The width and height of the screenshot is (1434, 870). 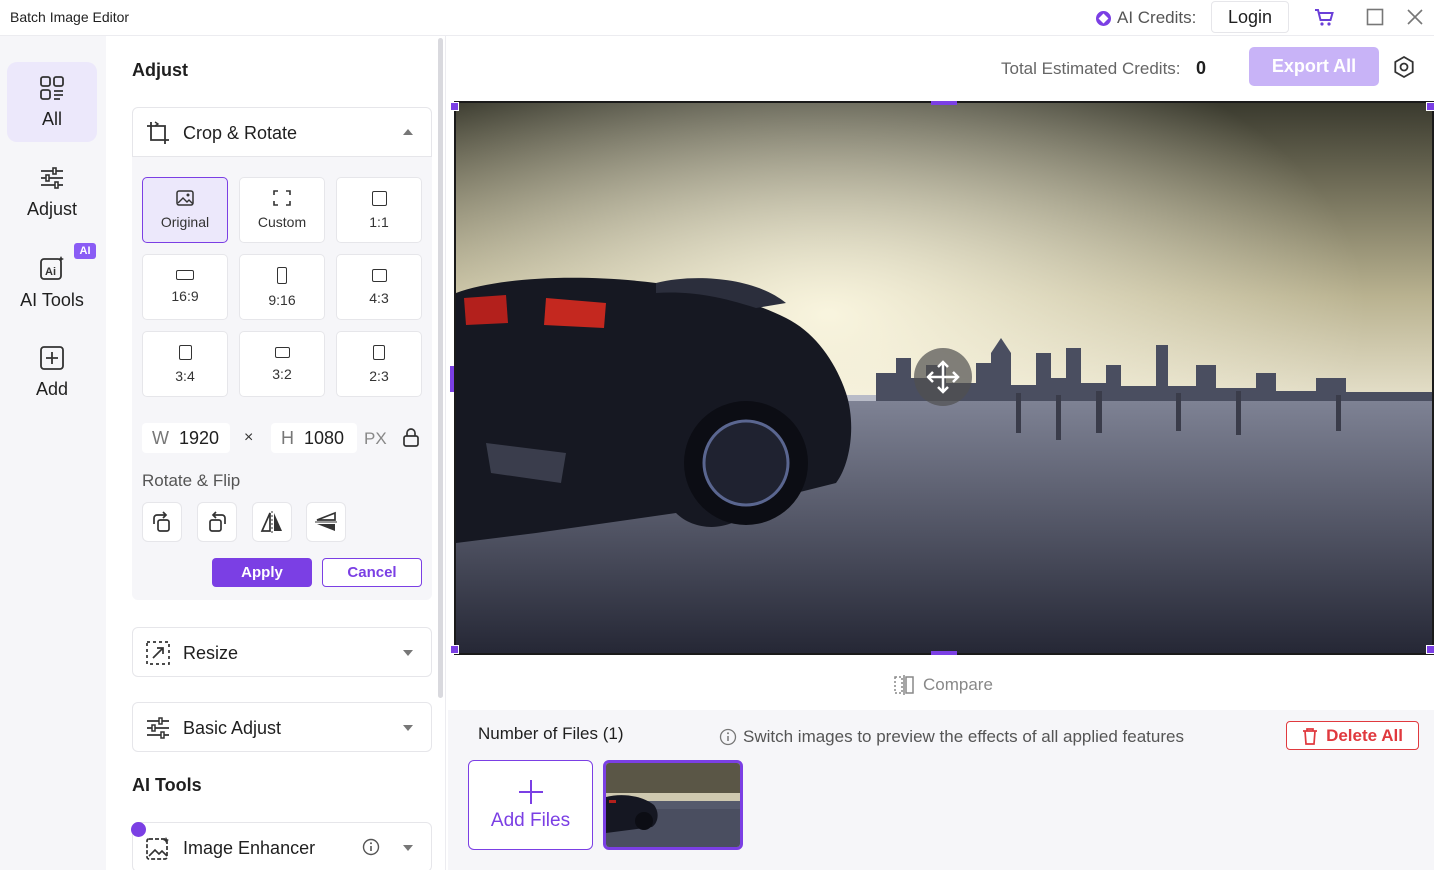 I want to click on ratio-2-3: 2:3, so click(x=379, y=364).